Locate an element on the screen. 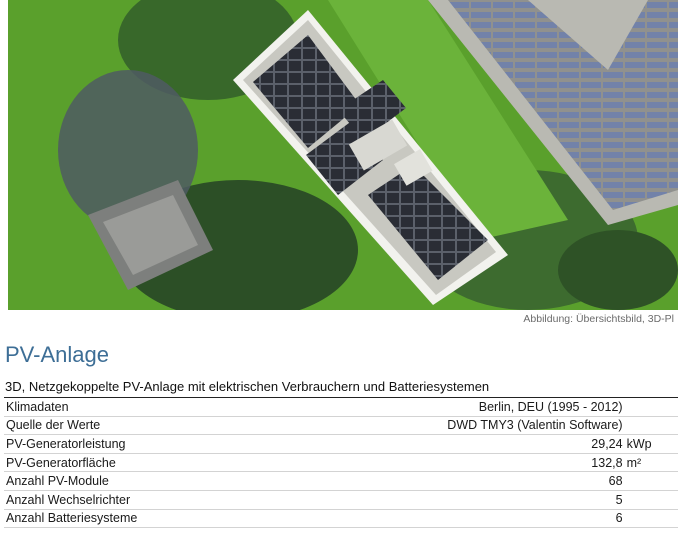 The width and height of the screenshot is (678, 537). row-value: 29,24 is located at coordinates (464, 444).